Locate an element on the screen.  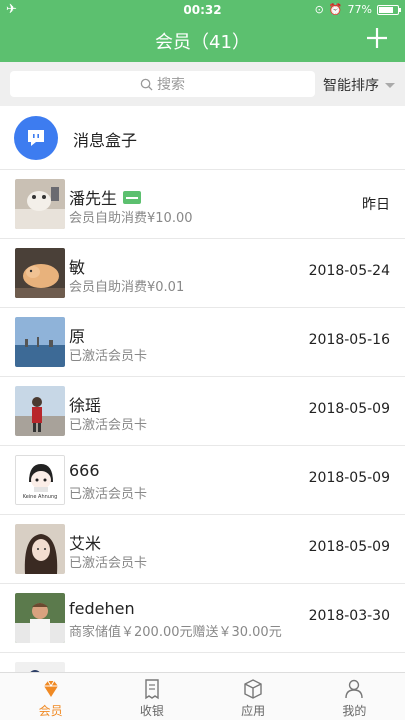
lock-rotation-icon: ⊙ is located at coordinates (319, 9).